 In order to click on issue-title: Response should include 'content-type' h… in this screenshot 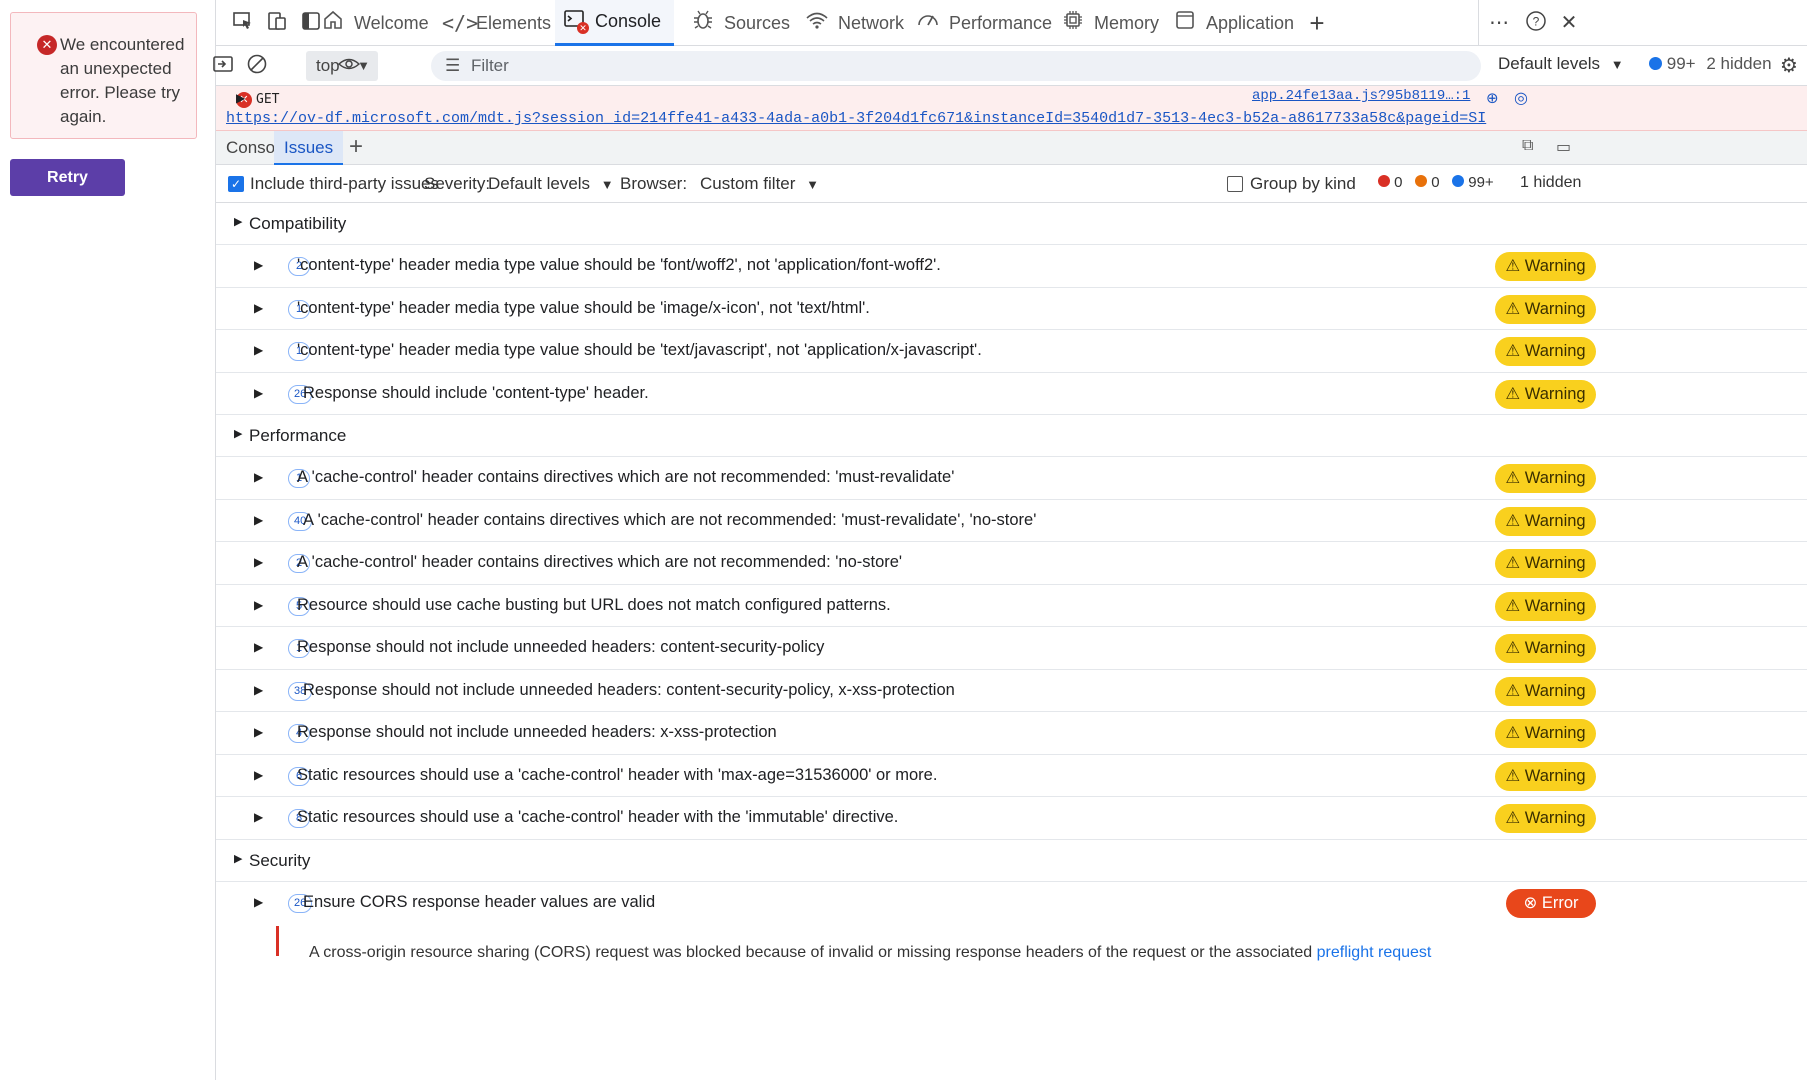, I will do `click(476, 392)`.